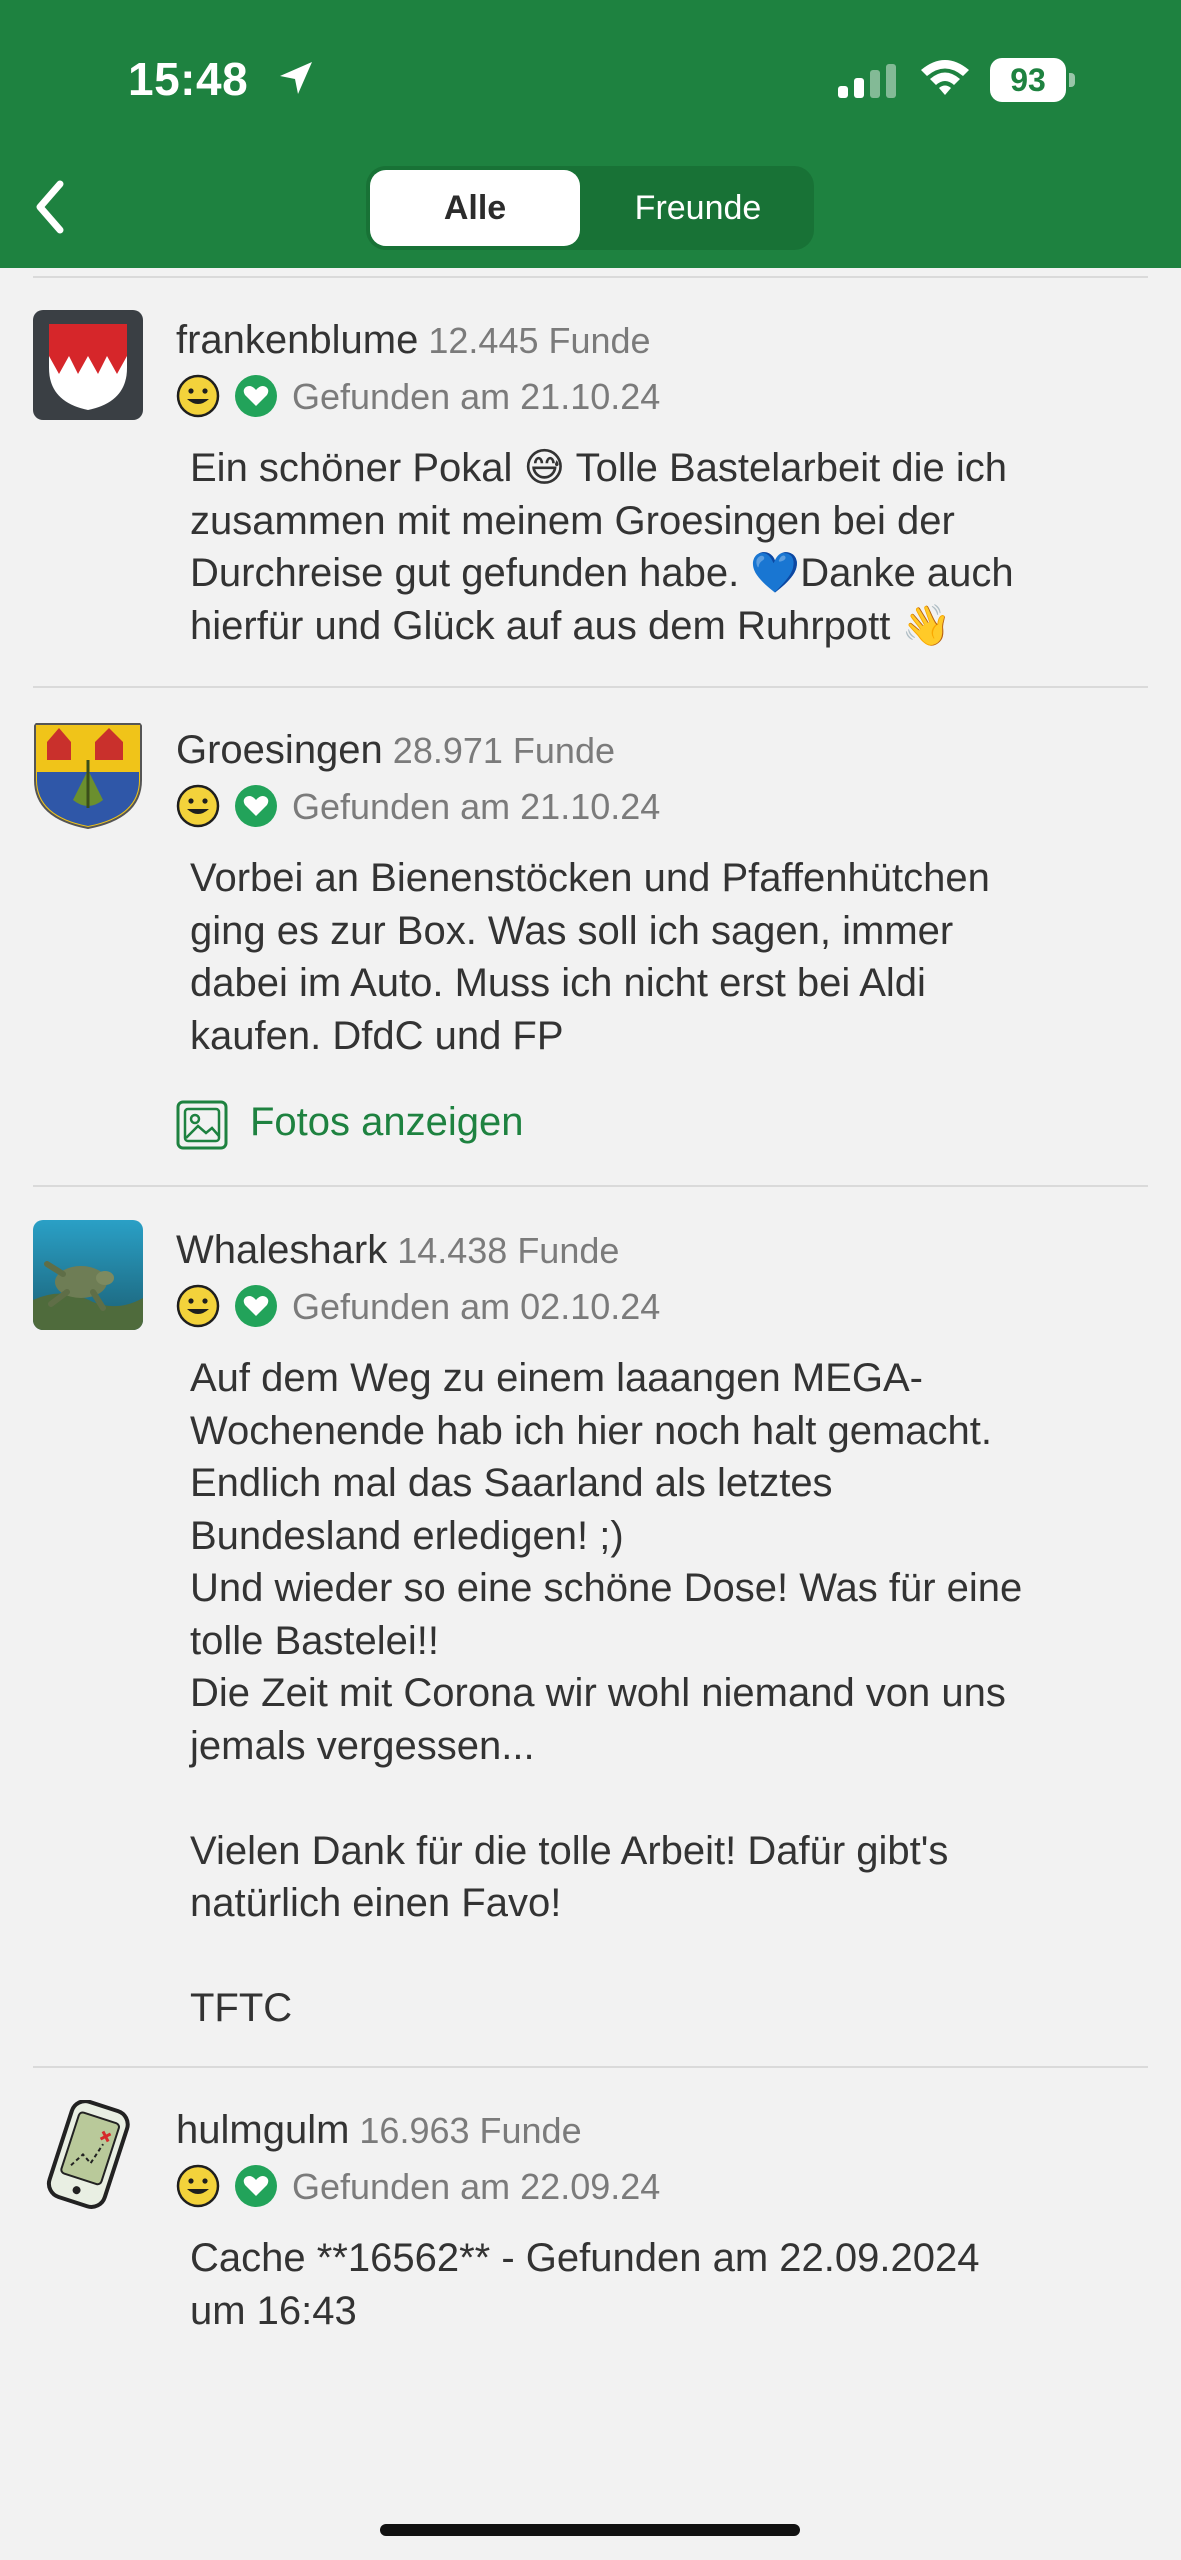 This screenshot has width=1181, height=2560. Describe the element at coordinates (945, 77) in the screenshot. I see `wifi-icon` at that location.